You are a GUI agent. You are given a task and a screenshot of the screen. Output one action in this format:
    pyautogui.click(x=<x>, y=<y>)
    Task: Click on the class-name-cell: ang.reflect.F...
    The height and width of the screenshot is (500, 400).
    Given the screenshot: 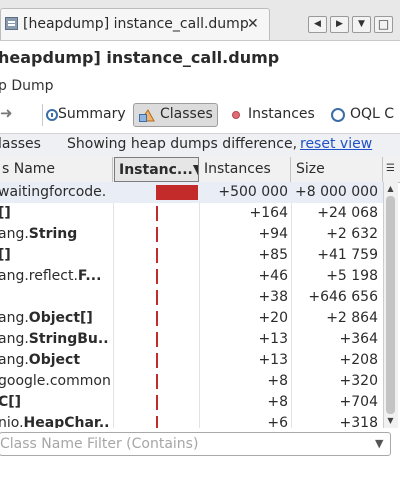 What is the action you would take?
    pyautogui.click(x=51, y=276)
    